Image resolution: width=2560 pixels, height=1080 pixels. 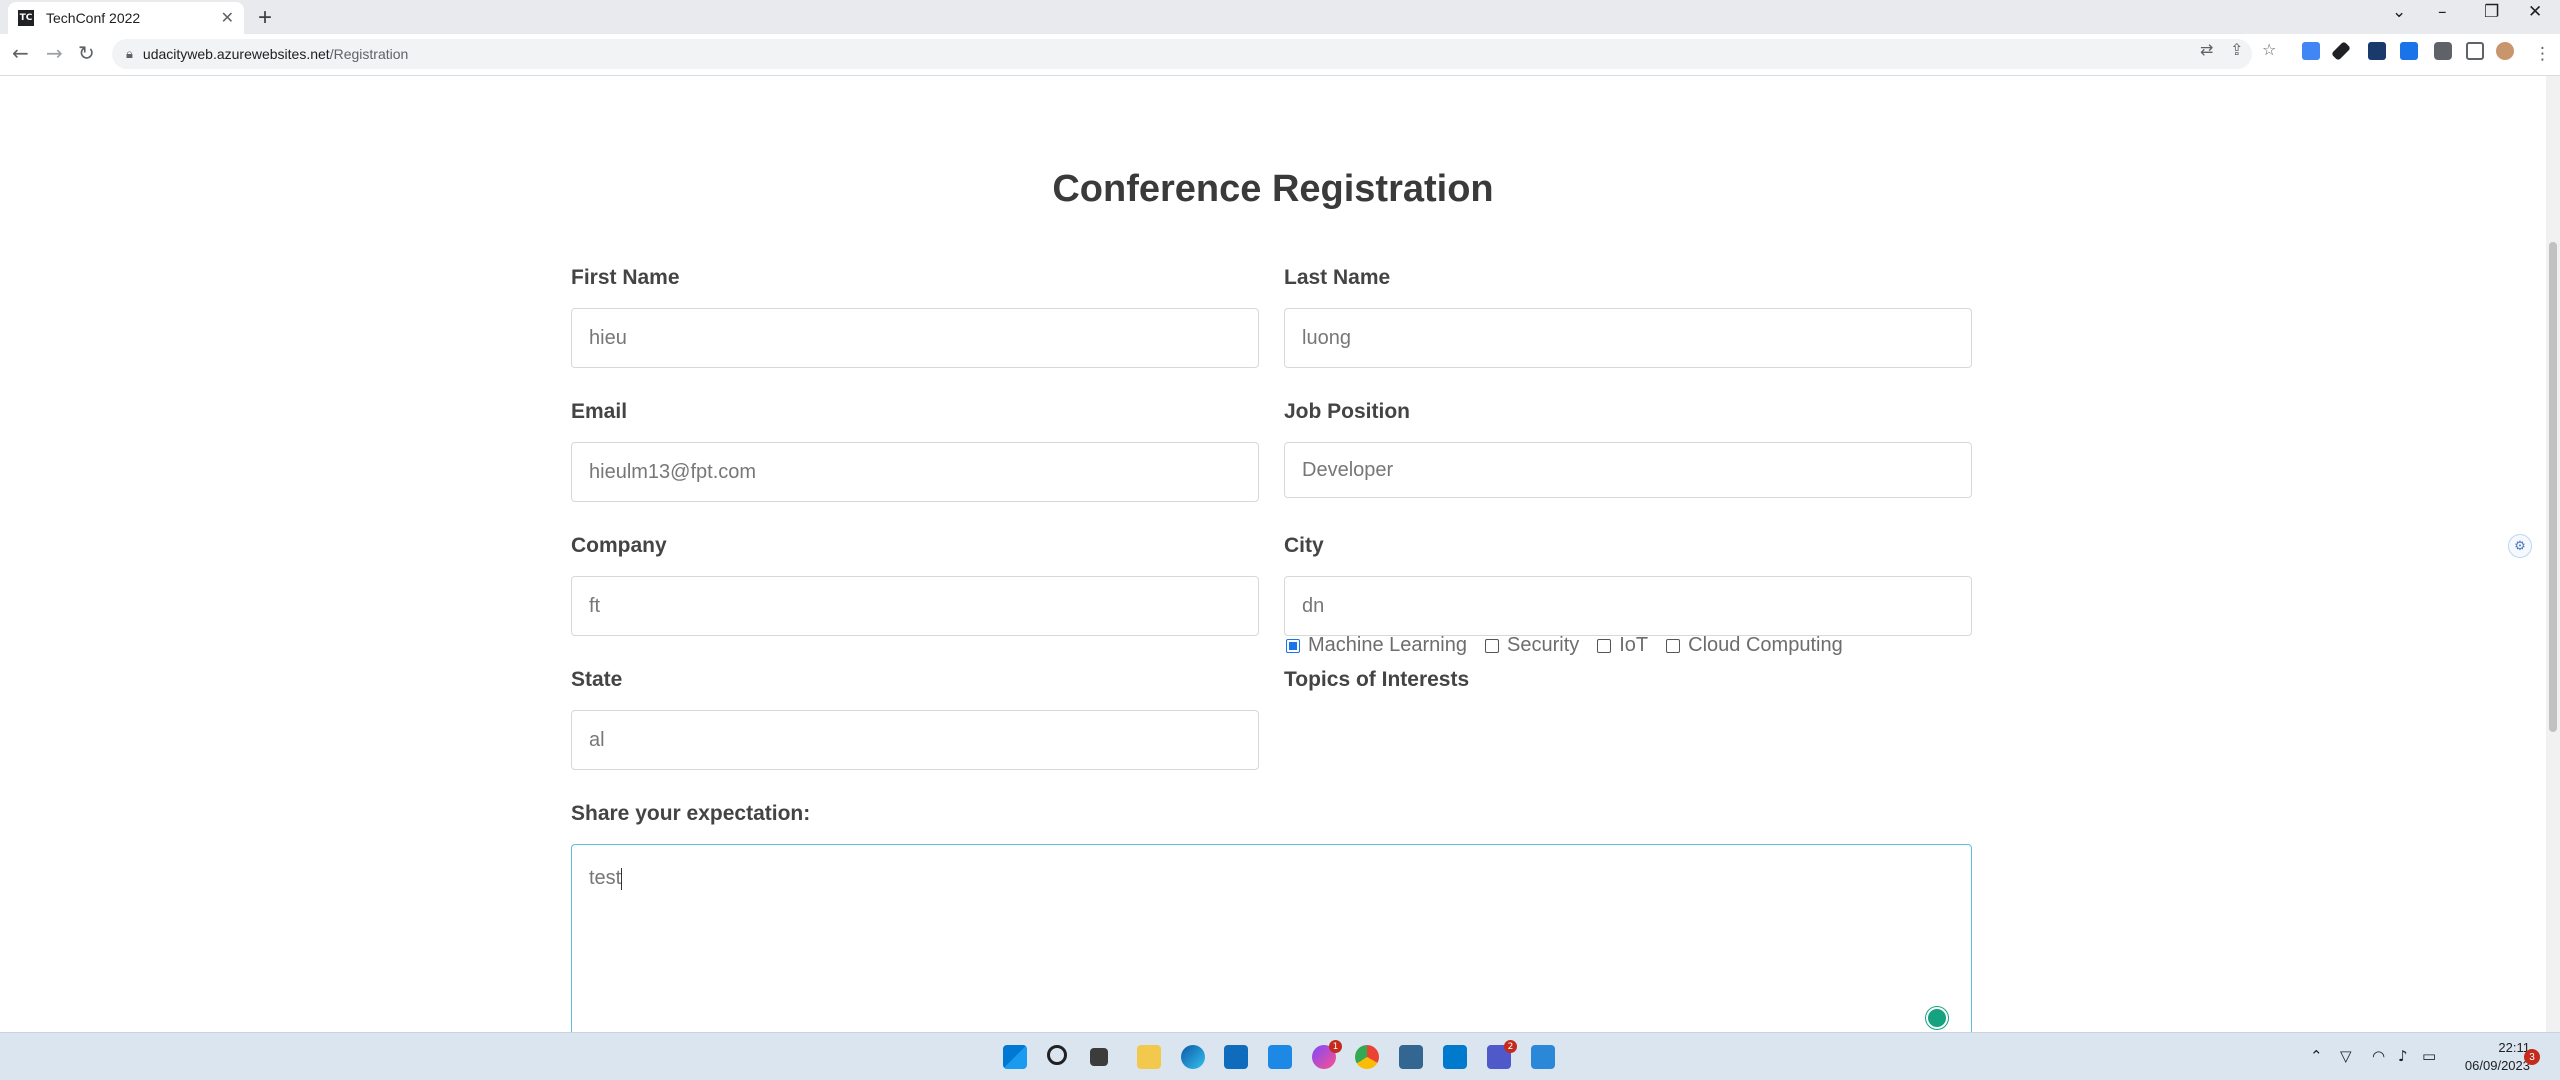 What do you see at coordinates (369, 54) in the screenshot?
I see `url-path: /Registration` at bounding box center [369, 54].